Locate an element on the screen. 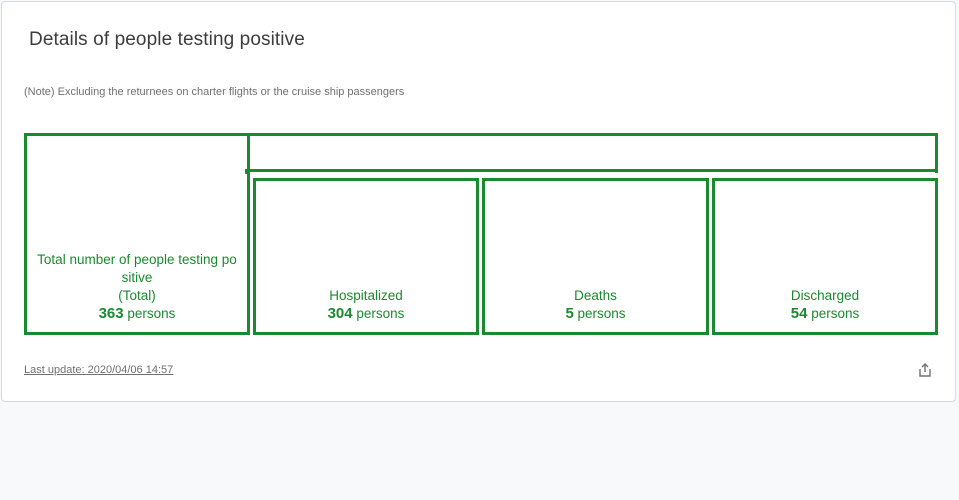  total-positive-unit: persons is located at coordinates (149, 313).